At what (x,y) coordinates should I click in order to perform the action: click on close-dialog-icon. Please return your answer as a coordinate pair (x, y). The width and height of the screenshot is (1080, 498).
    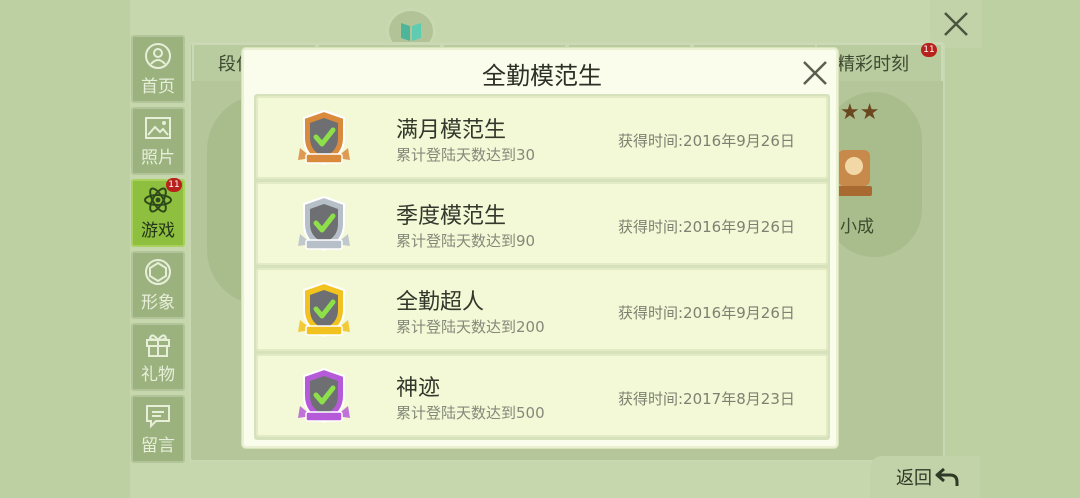
    Looking at the image, I should click on (815, 73).